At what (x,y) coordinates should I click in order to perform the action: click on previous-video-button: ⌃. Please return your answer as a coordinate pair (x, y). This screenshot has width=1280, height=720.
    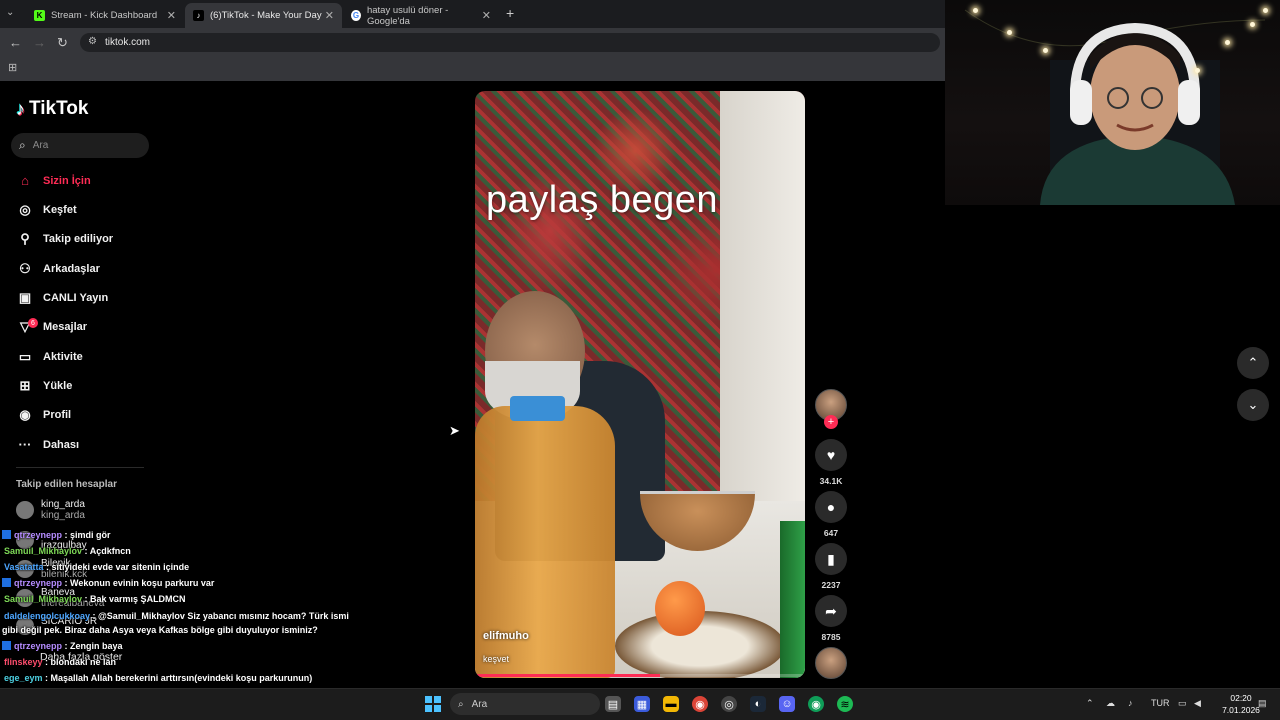
    Looking at the image, I should click on (1253, 363).